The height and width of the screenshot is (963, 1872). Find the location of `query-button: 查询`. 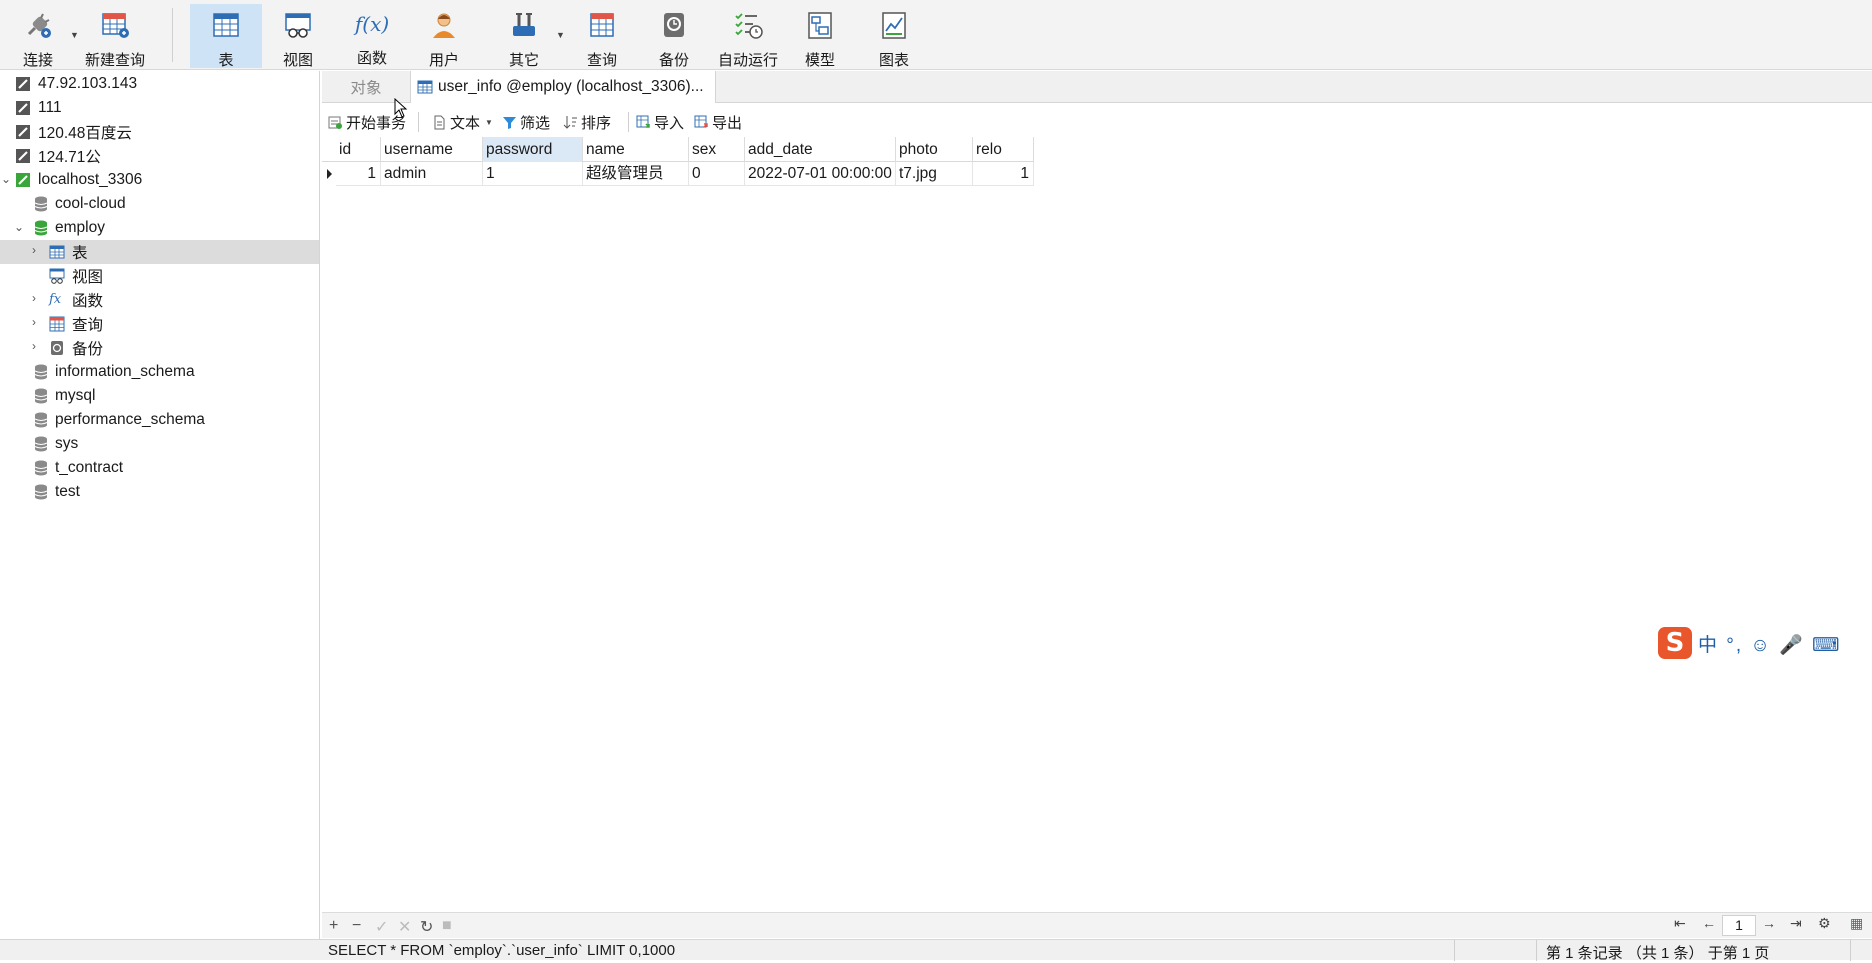

query-button: 查询 is located at coordinates (602, 36).